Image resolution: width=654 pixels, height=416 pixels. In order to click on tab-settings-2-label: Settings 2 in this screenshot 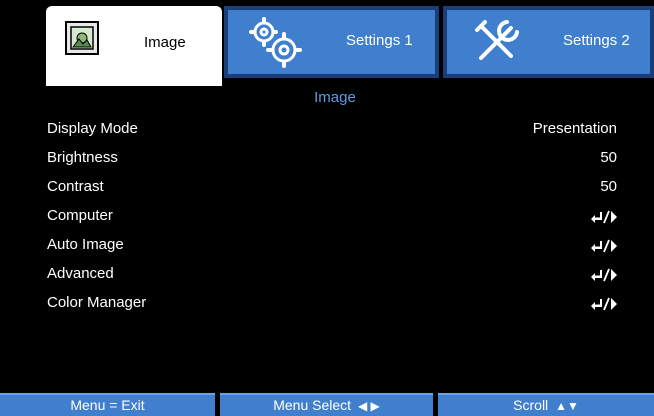, I will do `click(596, 40)`.